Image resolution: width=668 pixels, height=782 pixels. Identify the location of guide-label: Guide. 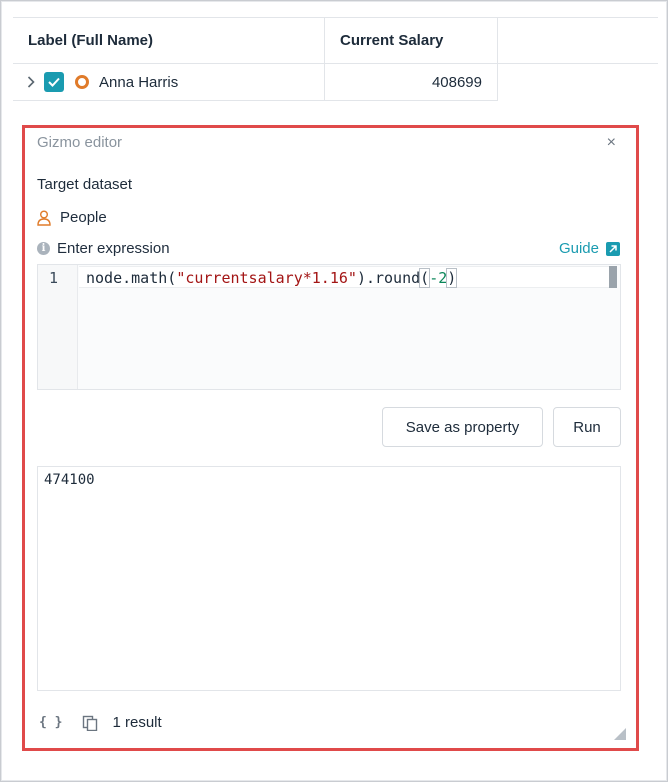
(578, 248).